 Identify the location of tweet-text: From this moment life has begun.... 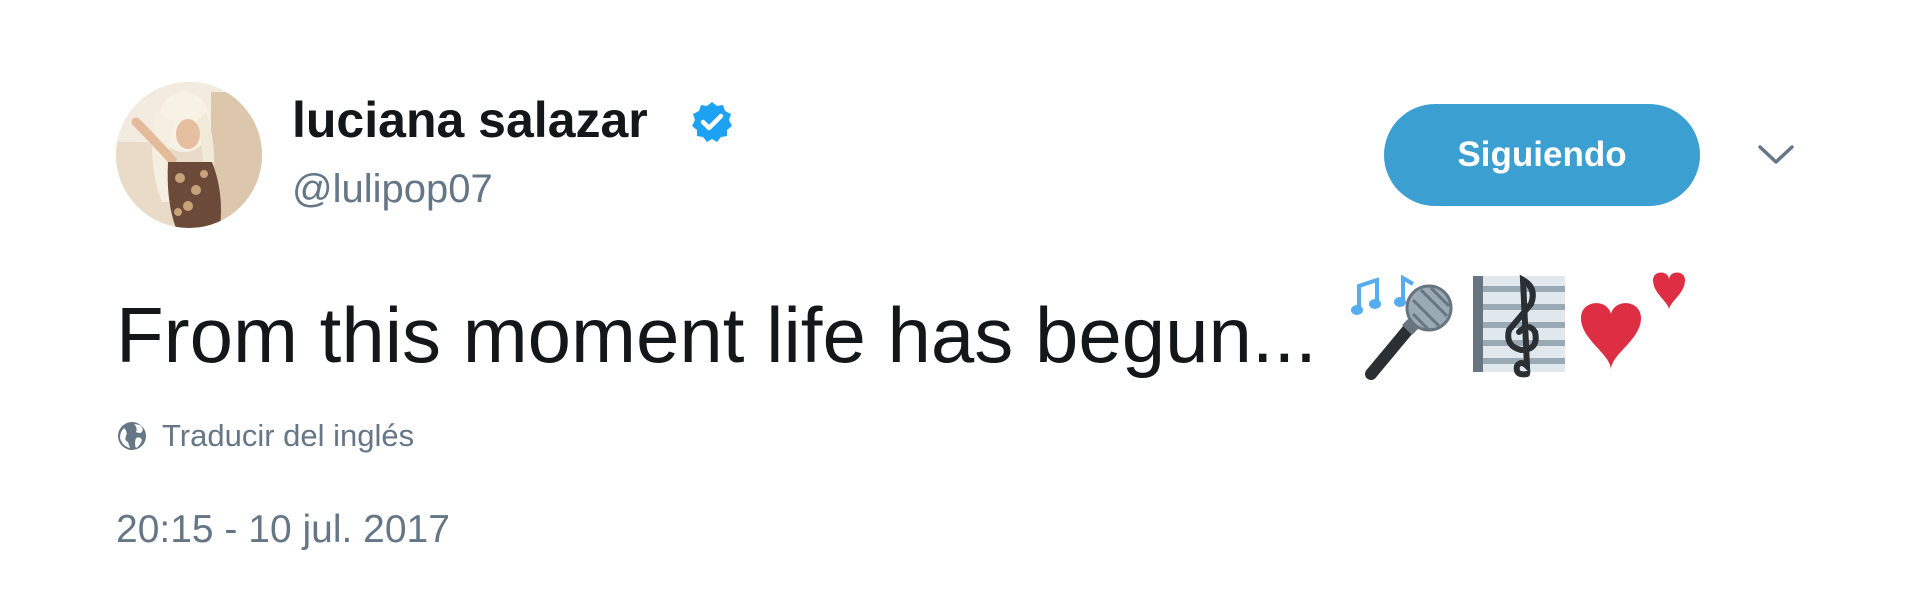
(716, 335).